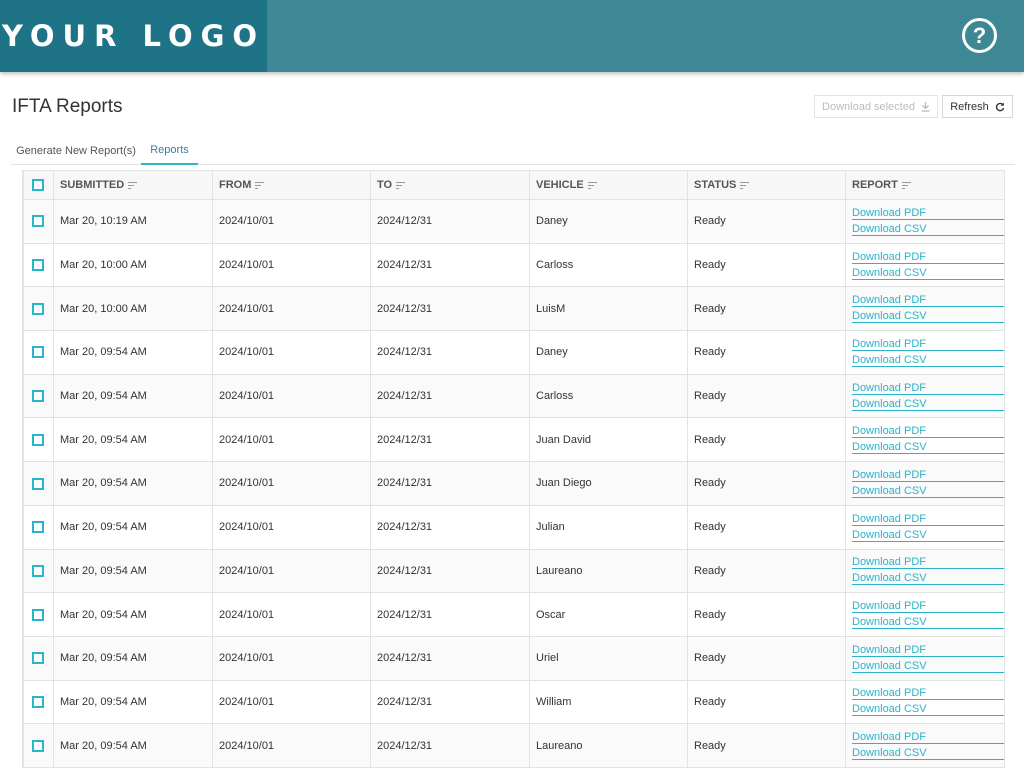 Image resolution: width=1024 pixels, height=768 pixels. What do you see at coordinates (979, 35) in the screenshot?
I see `help-icon: ?` at bounding box center [979, 35].